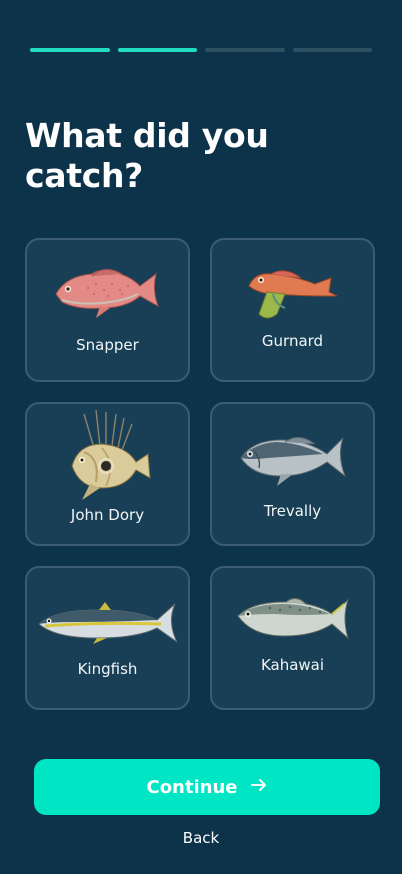 The image size is (402, 874). What do you see at coordinates (292, 665) in the screenshot?
I see `fish-option-label: Kahawai` at bounding box center [292, 665].